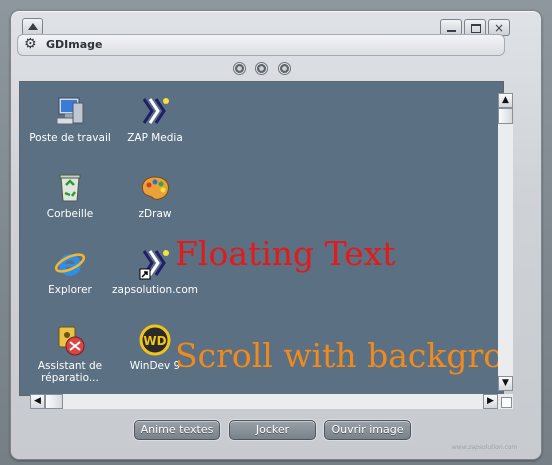 Image resolution: width=552 pixels, height=465 pixels. What do you see at coordinates (70, 340) in the screenshot?
I see `repair-assistant-icon` at bounding box center [70, 340].